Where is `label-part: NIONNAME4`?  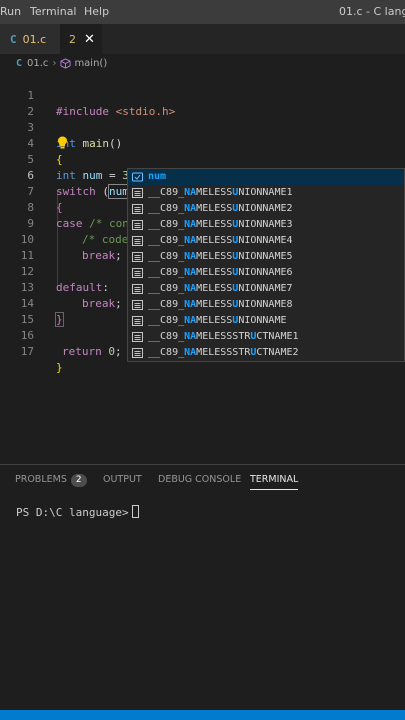 label-part: NIONNAME4 is located at coordinates (265, 240).